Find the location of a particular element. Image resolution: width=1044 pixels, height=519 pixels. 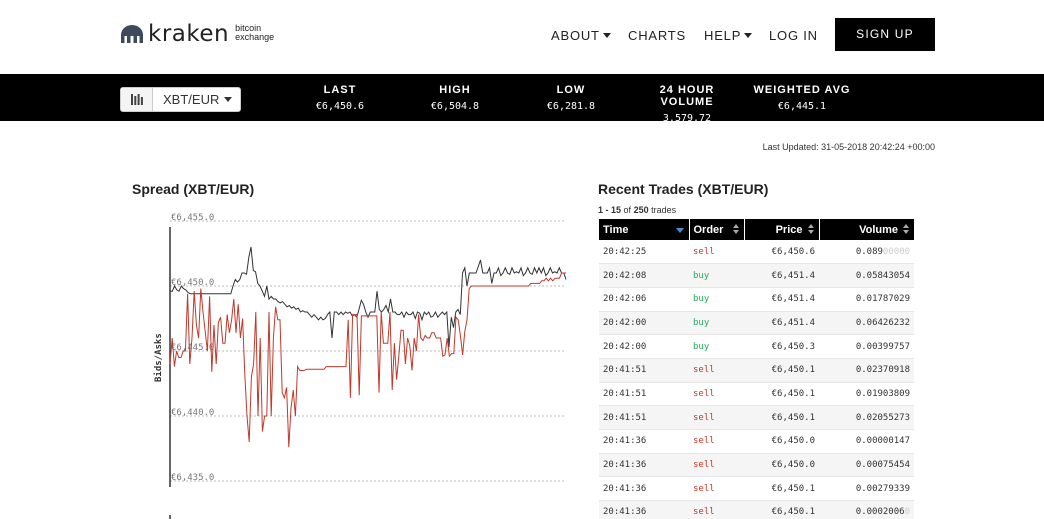

nav-about: ABOUT is located at coordinates (581, 35).